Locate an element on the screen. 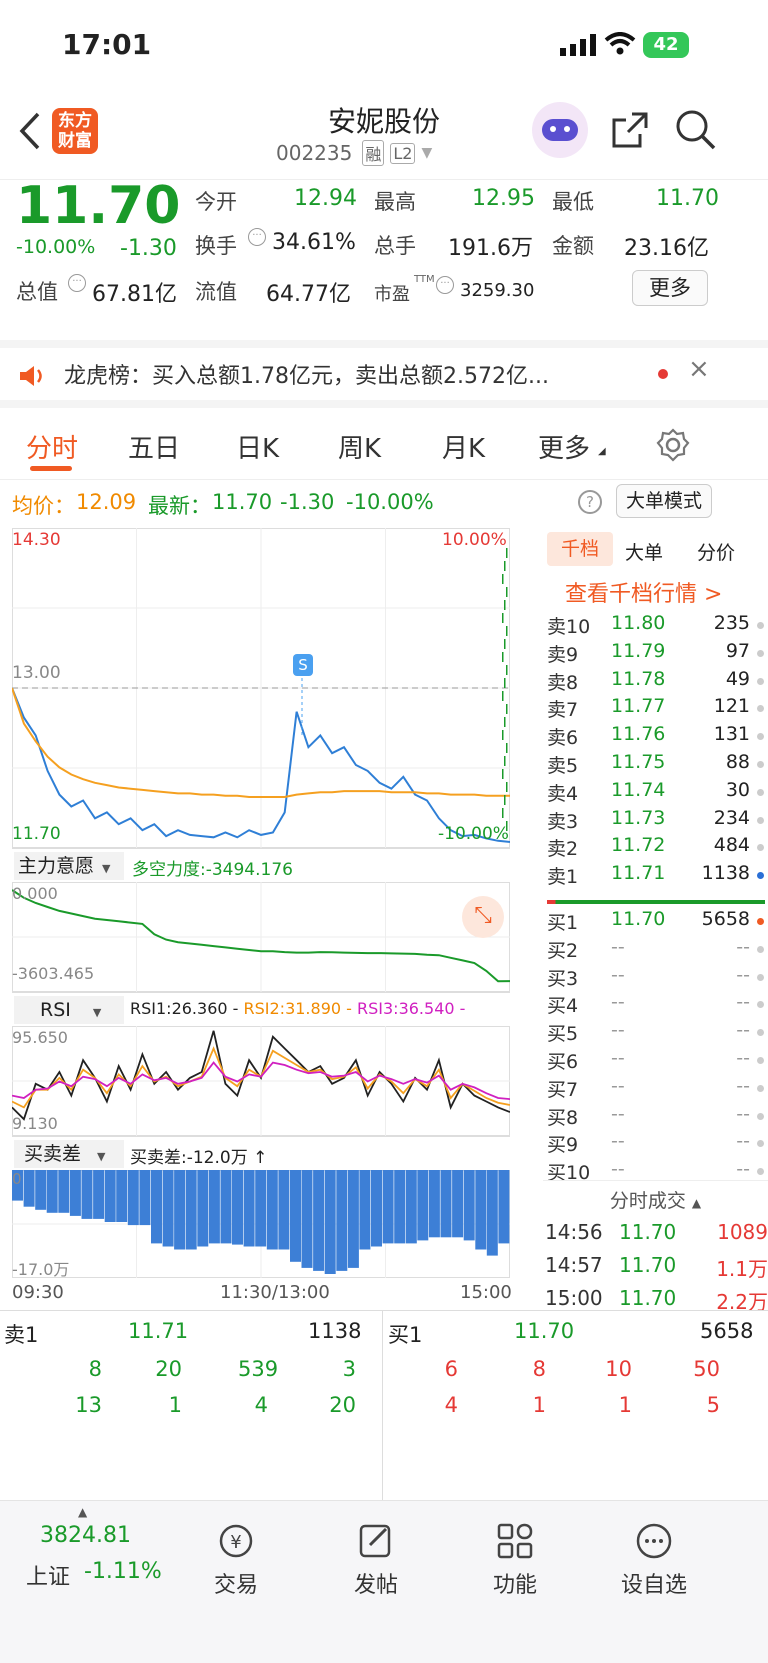 The image size is (768, 1663). buy-sell-diff-chart is located at coordinates (261, 1224).